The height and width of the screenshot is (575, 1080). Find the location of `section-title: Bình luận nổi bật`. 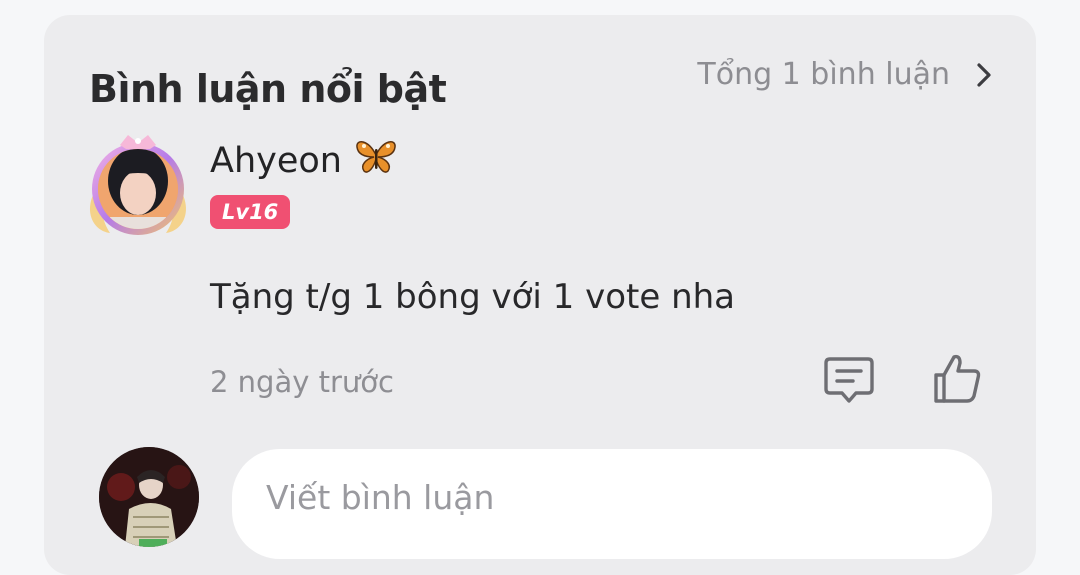

section-title: Bình luận nổi bật is located at coordinates (268, 89).